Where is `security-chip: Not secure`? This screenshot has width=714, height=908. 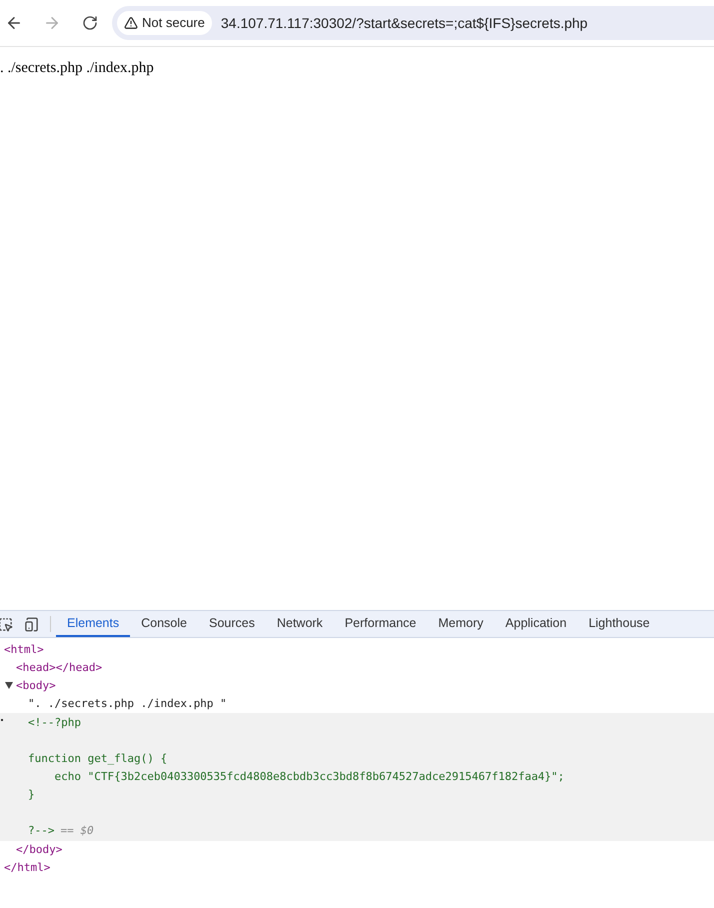 security-chip: Not secure is located at coordinates (164, 23).